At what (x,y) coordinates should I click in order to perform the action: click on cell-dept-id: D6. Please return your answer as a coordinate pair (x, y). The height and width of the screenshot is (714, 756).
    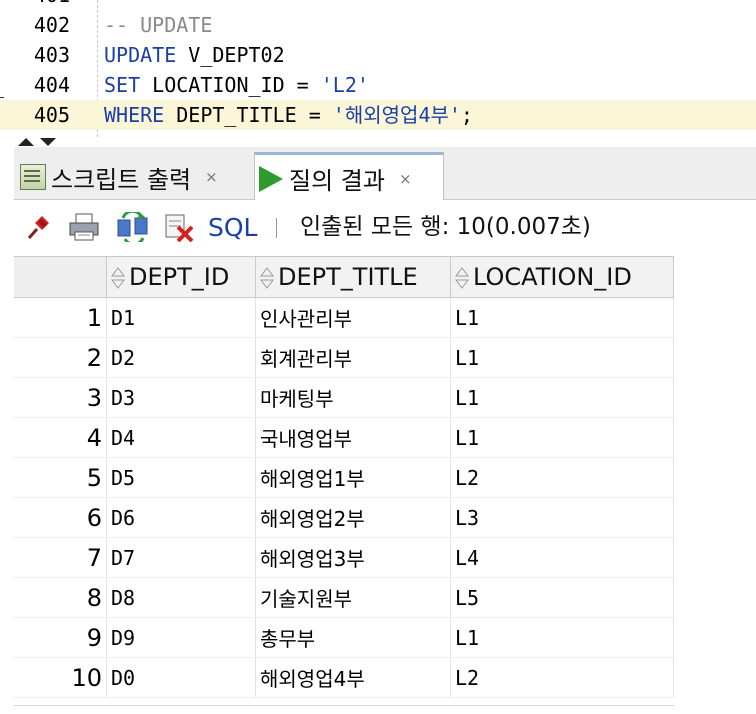
    Looking at the image, I should click on (181, 517).